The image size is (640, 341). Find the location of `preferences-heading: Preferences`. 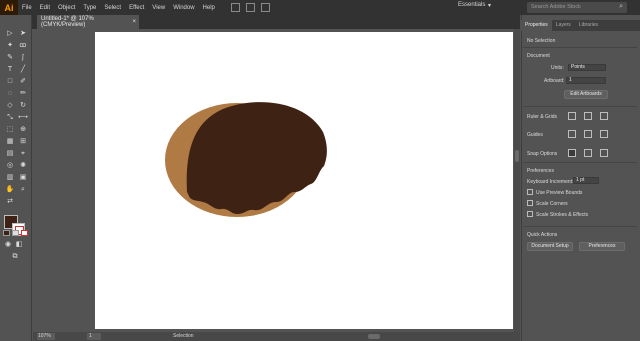

preferences-heading: Preferences is located at coordinates (540, 171).